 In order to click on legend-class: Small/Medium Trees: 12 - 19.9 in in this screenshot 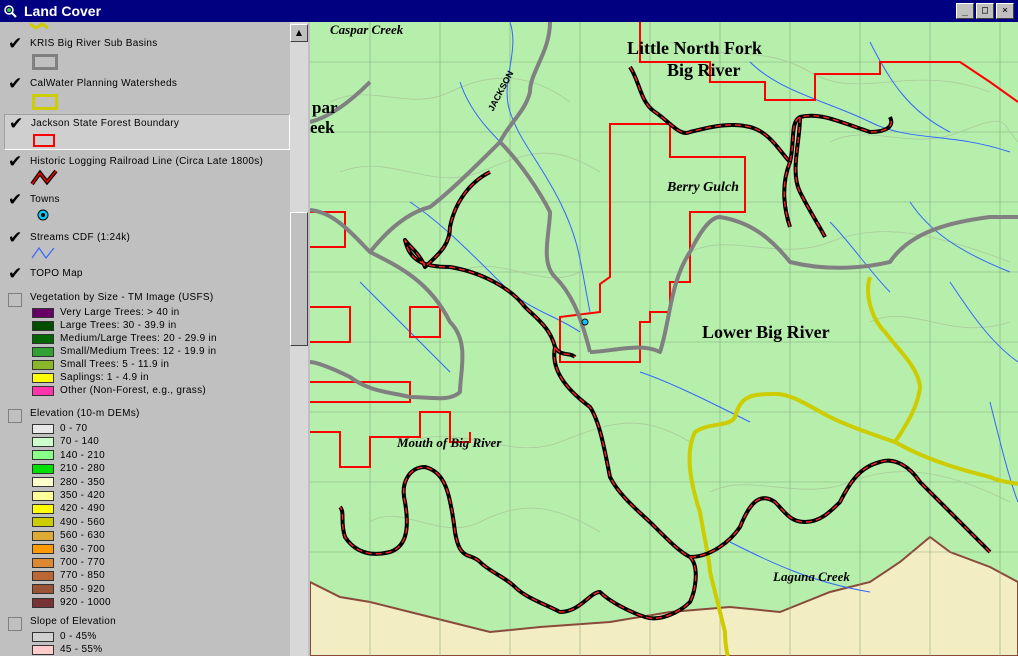, I will do `click(124, 351)`.